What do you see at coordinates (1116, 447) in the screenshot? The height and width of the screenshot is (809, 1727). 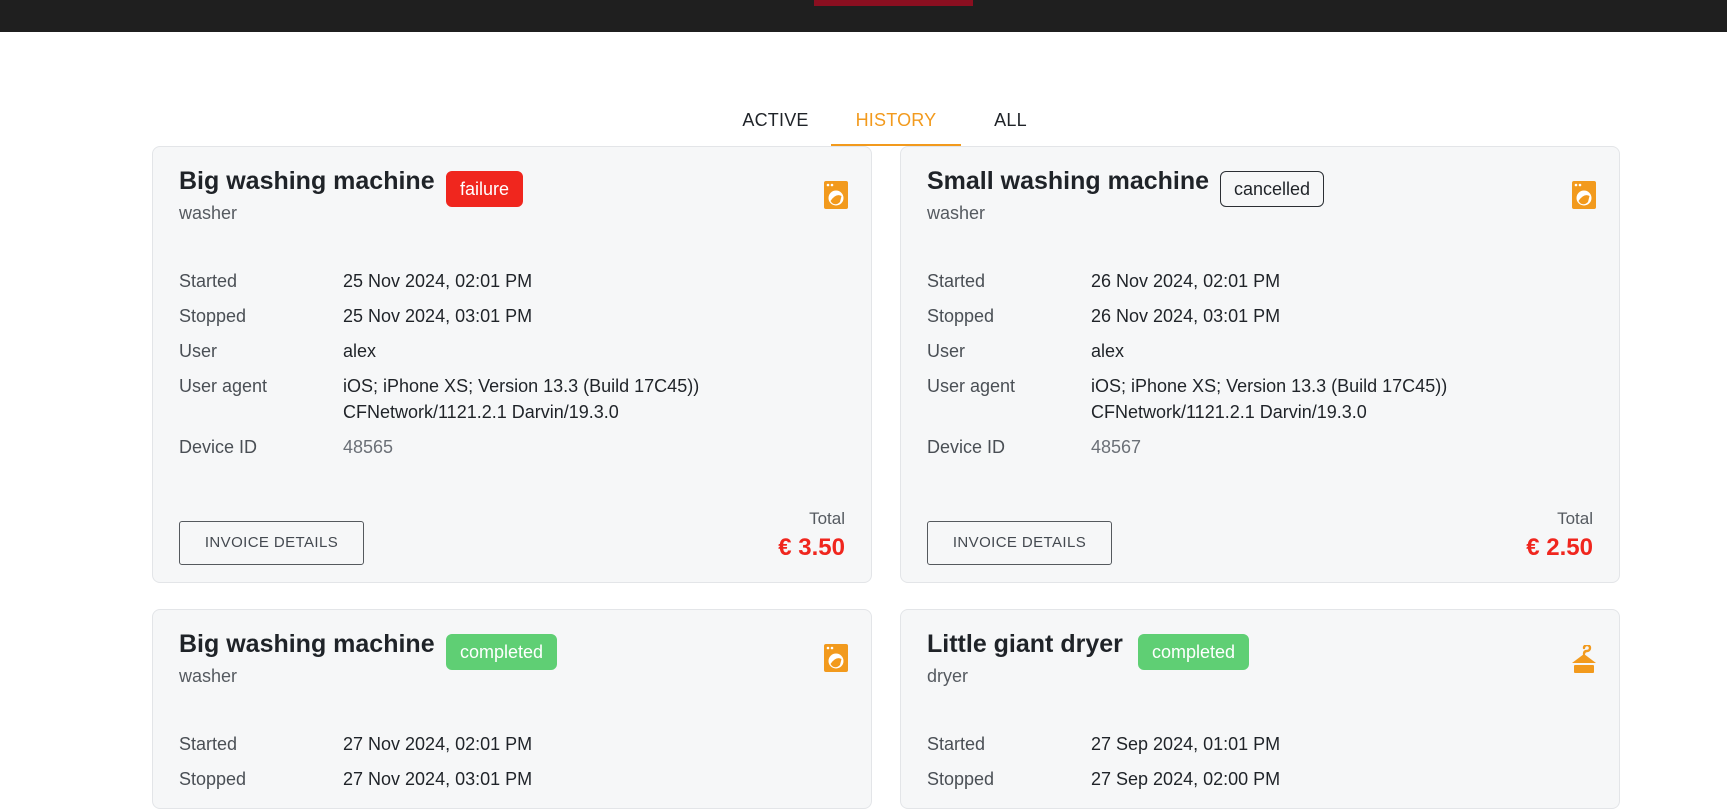 I see `device-id-value: 48567` at bounding box center [1116, 447].